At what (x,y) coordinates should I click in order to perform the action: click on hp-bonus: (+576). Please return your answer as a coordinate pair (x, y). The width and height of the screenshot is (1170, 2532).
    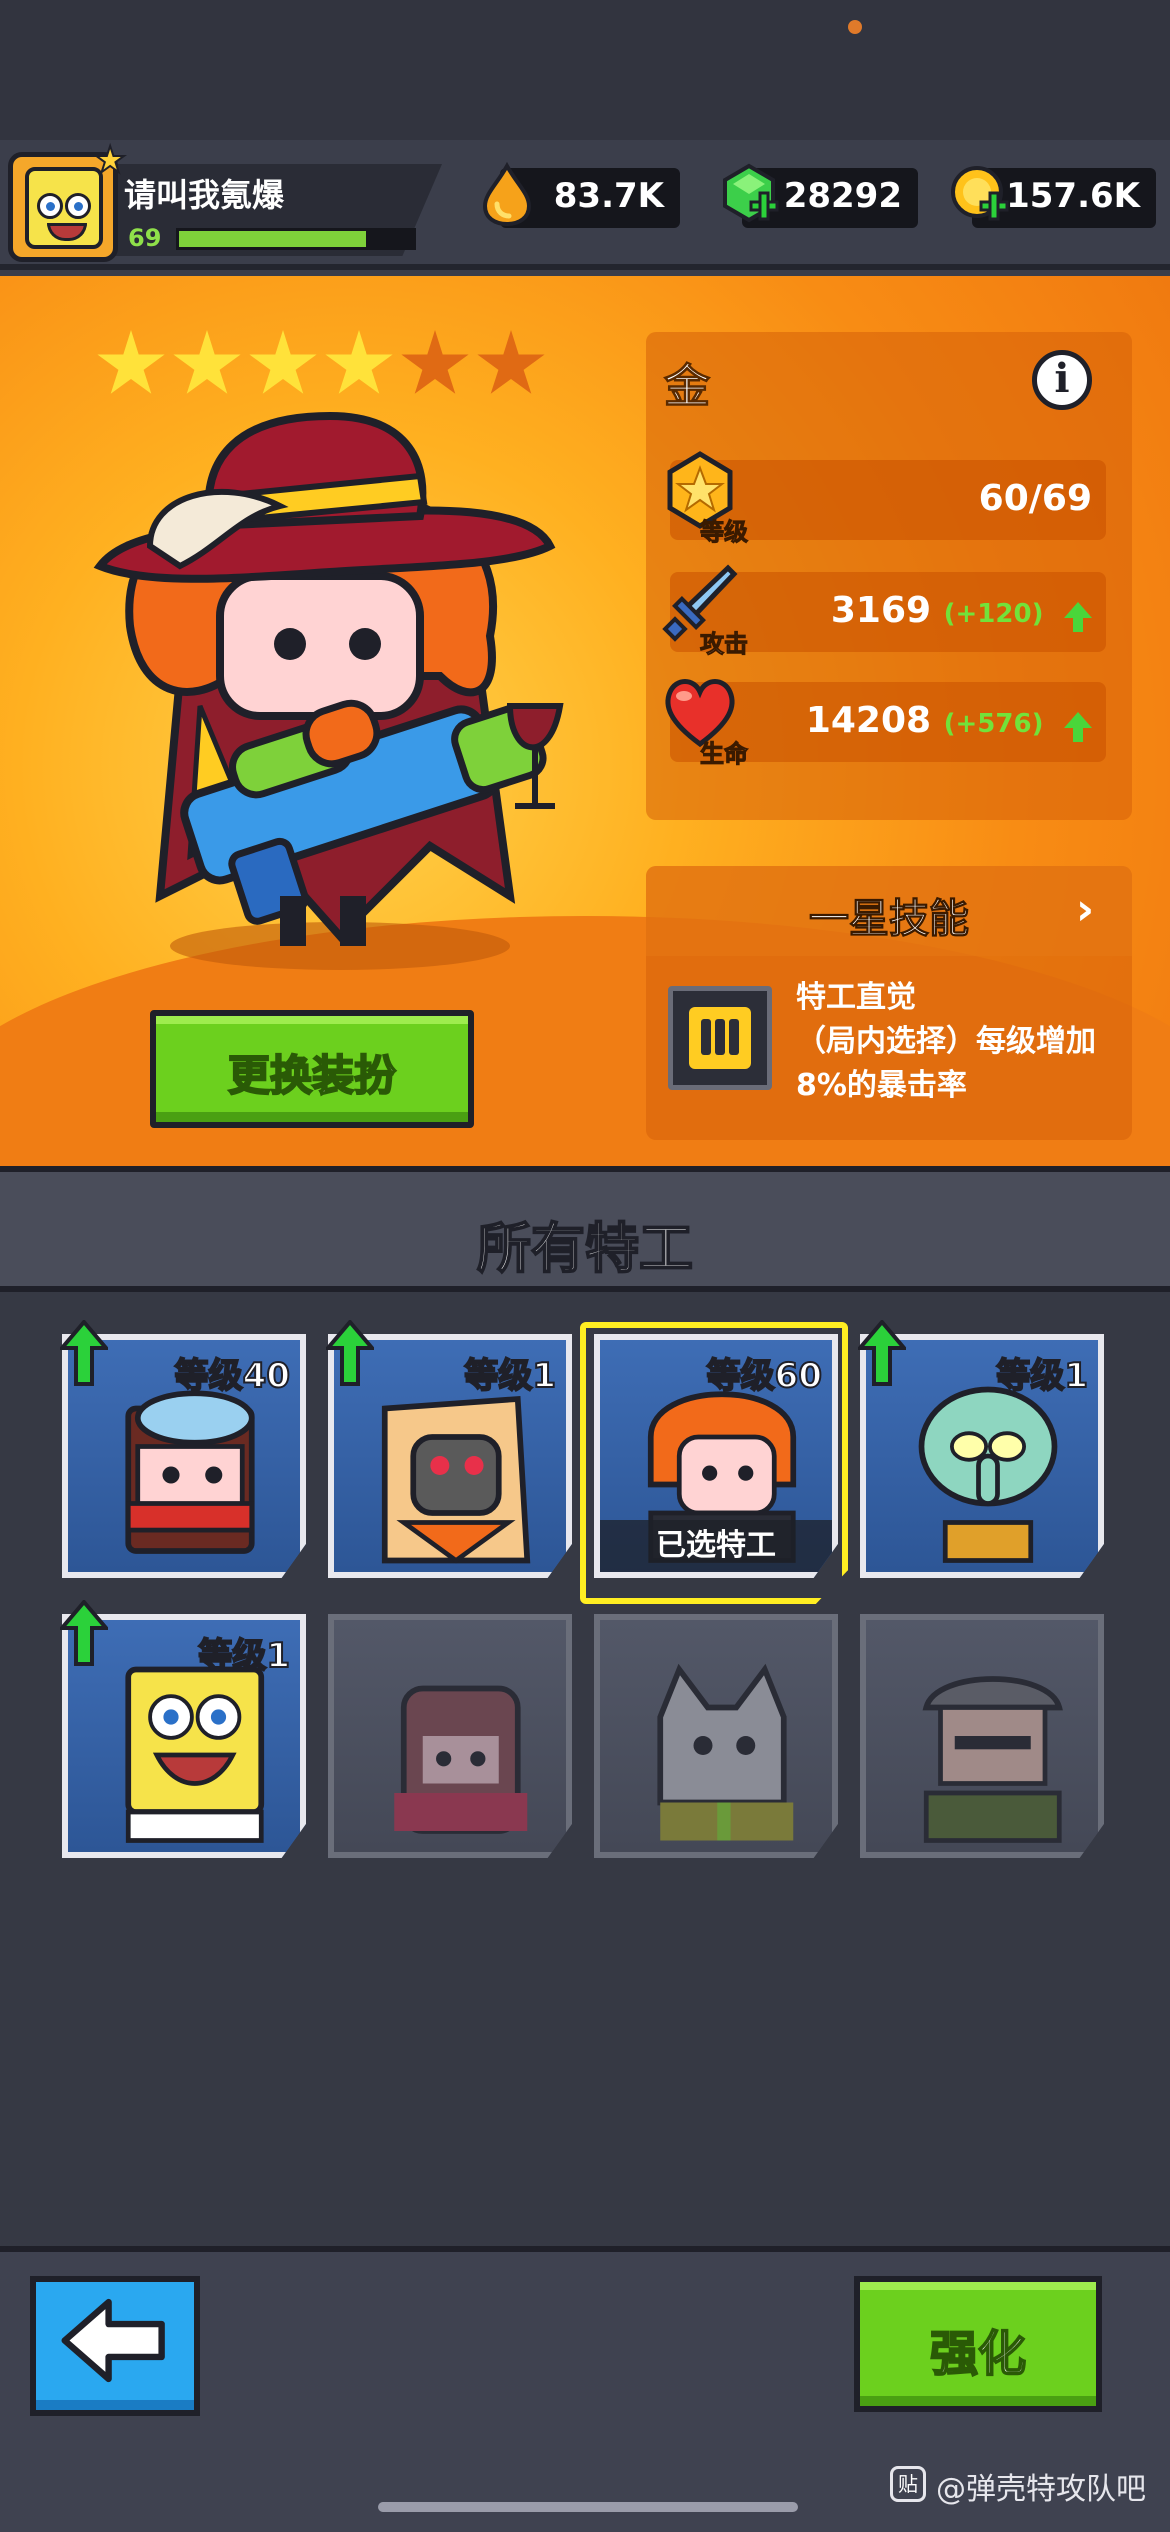
    Looking at the image, I should click on (993, 724).